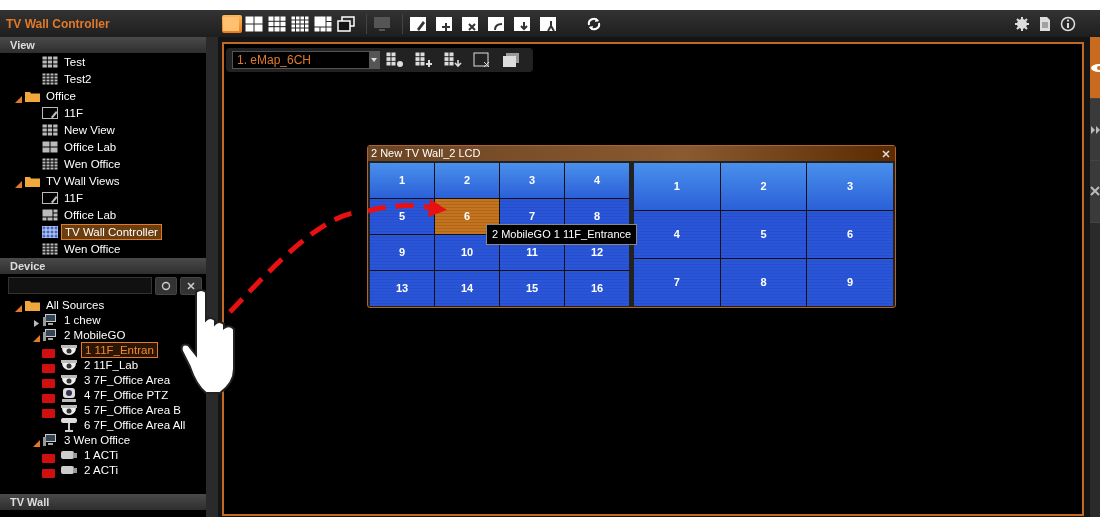 The image size is (1106, 517). I want to click on edit-view-button, so click(419, 23).